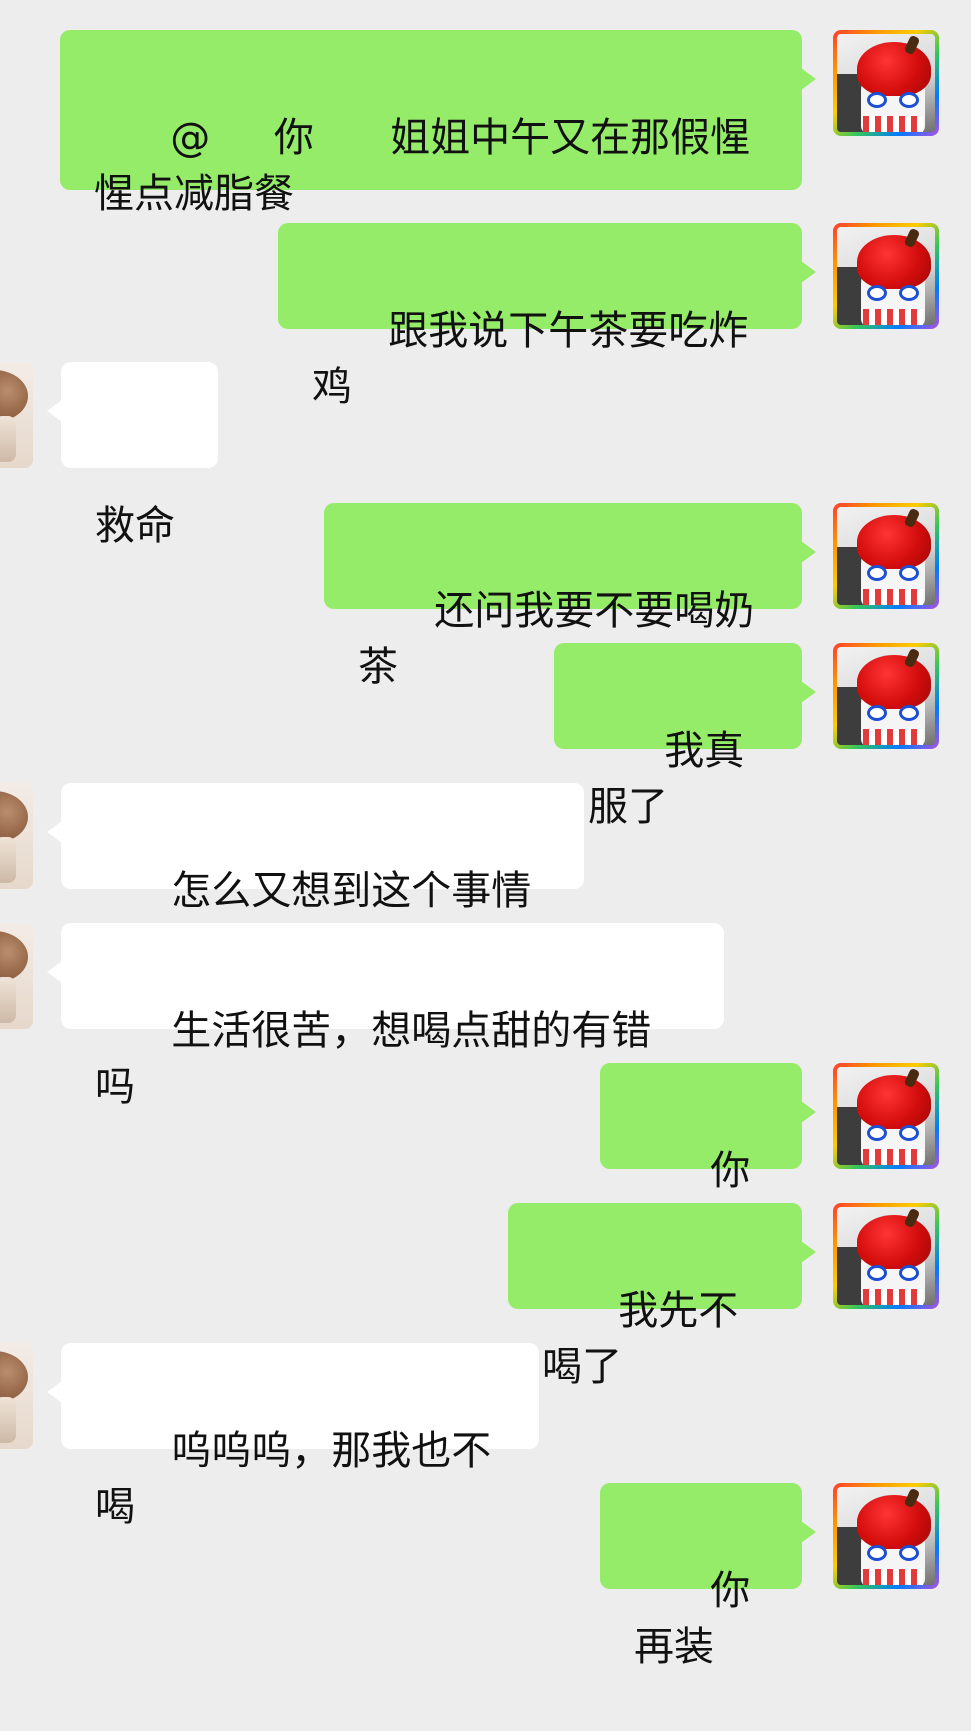  Describe the element at coordinates (692, 1619) in the screenshot. I see `message-text: 你再装` at that location.